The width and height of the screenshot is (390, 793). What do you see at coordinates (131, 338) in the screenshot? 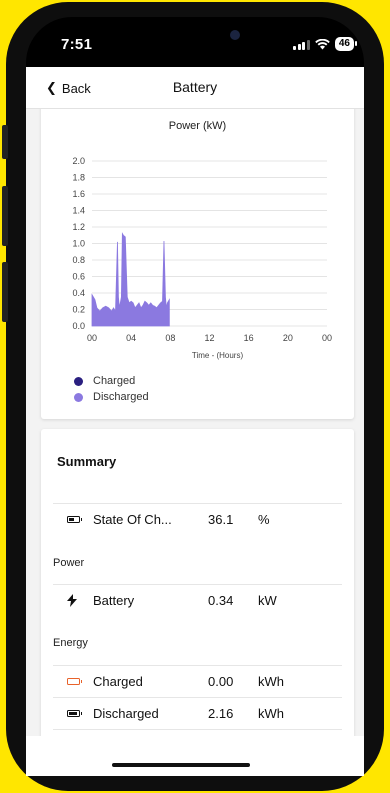
I see `x-tick-label: 04` at bounding box center [131, 338].